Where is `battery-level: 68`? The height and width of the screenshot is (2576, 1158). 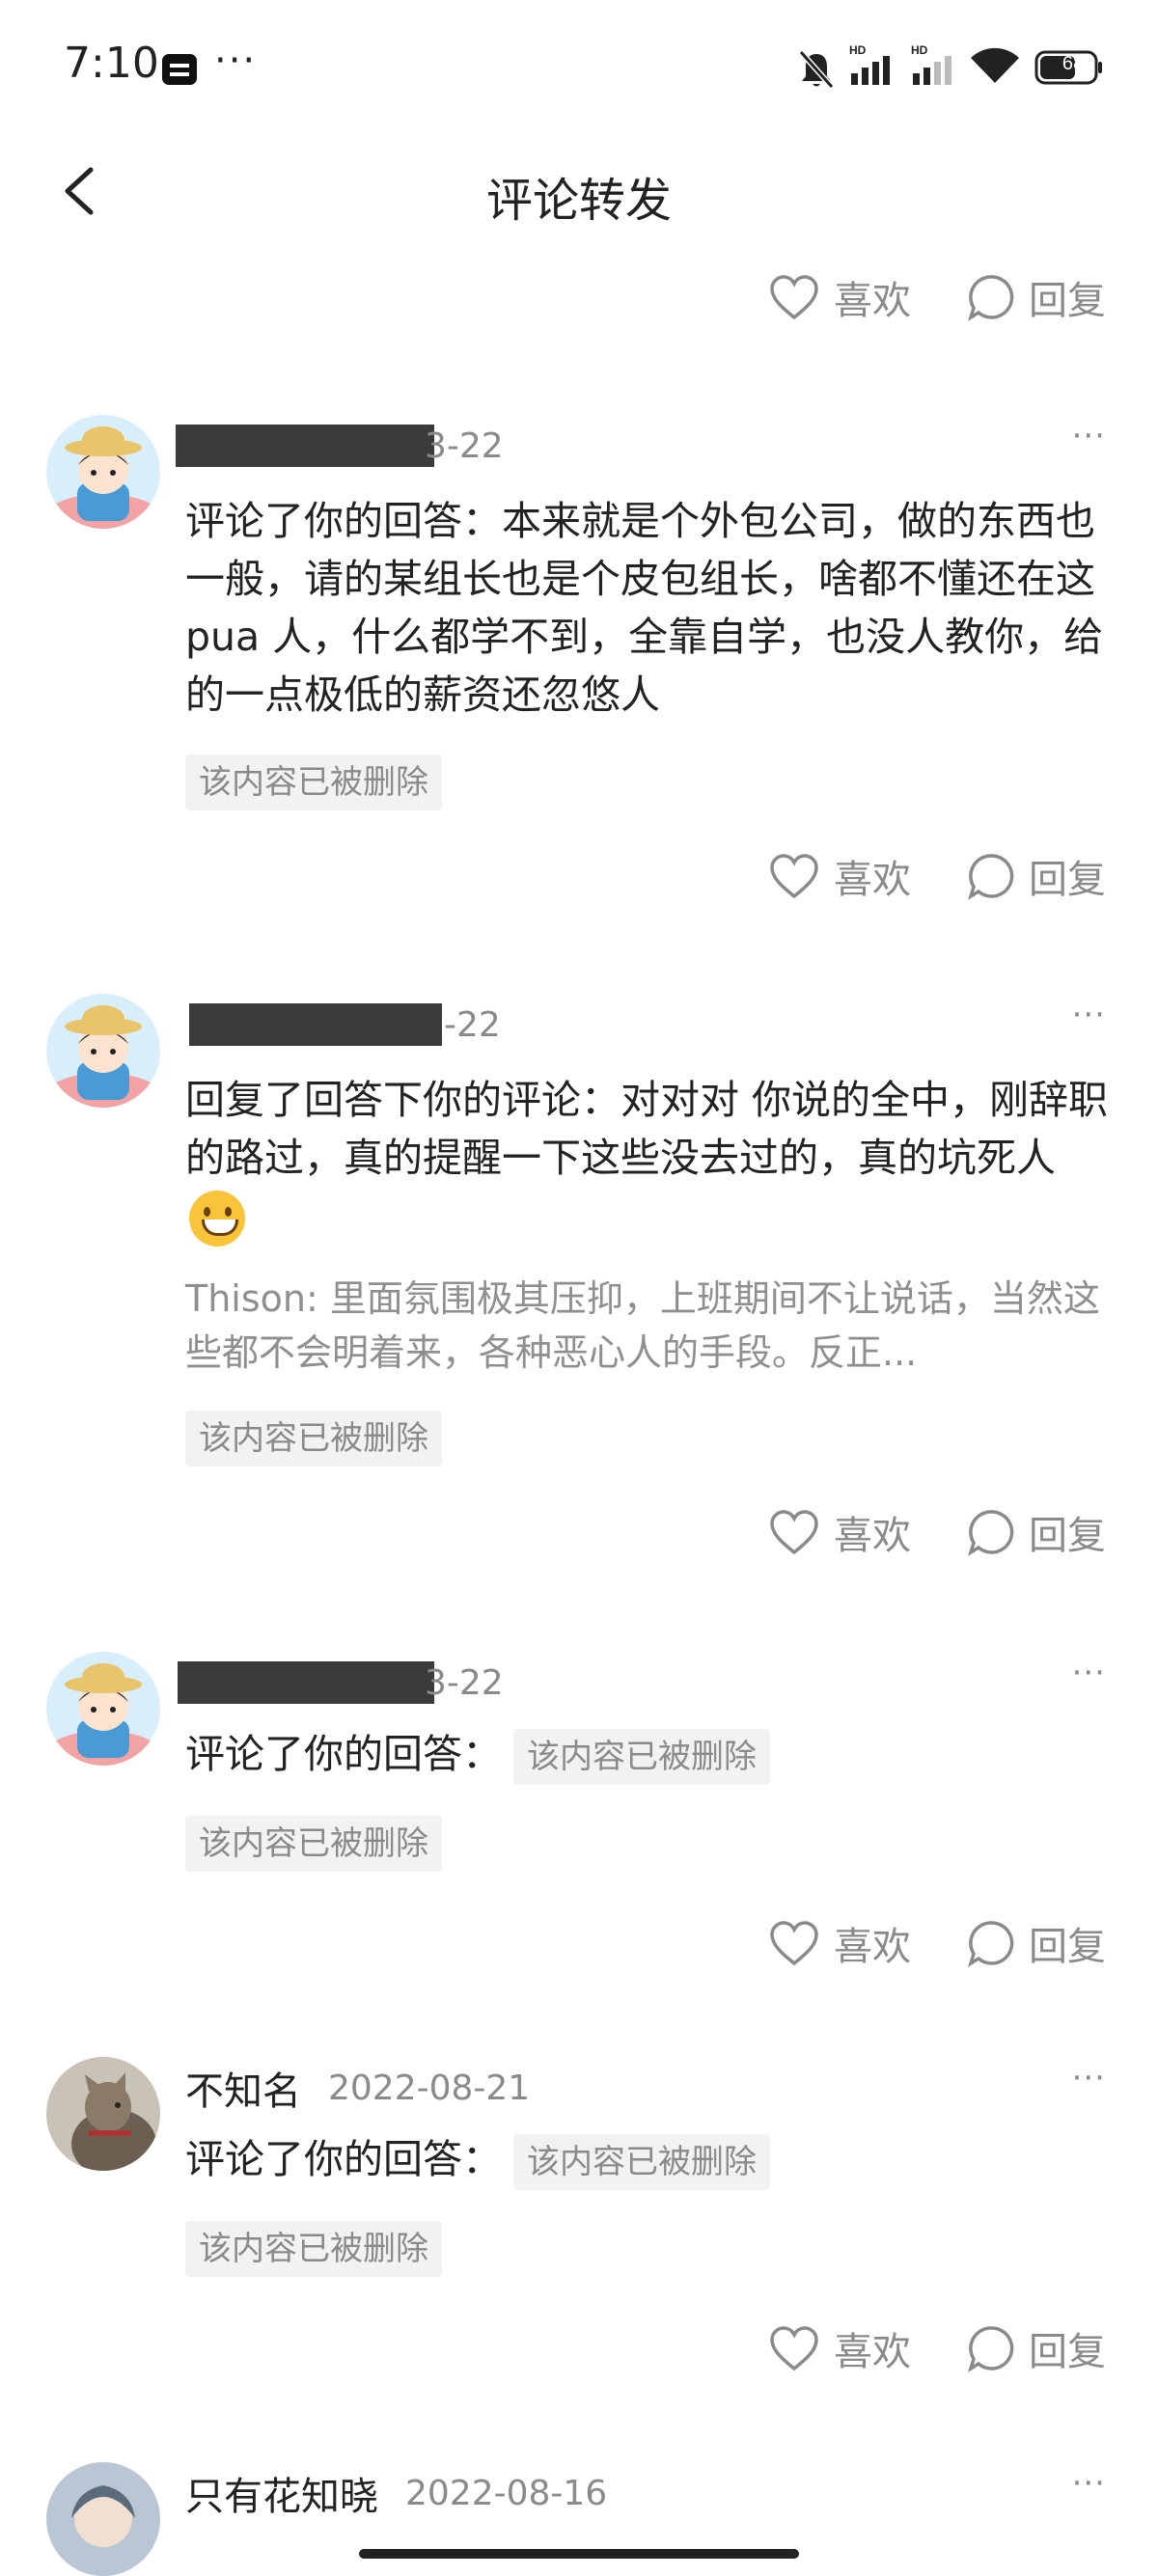
battery-level: 68 is located at coordinates (1073, 64).